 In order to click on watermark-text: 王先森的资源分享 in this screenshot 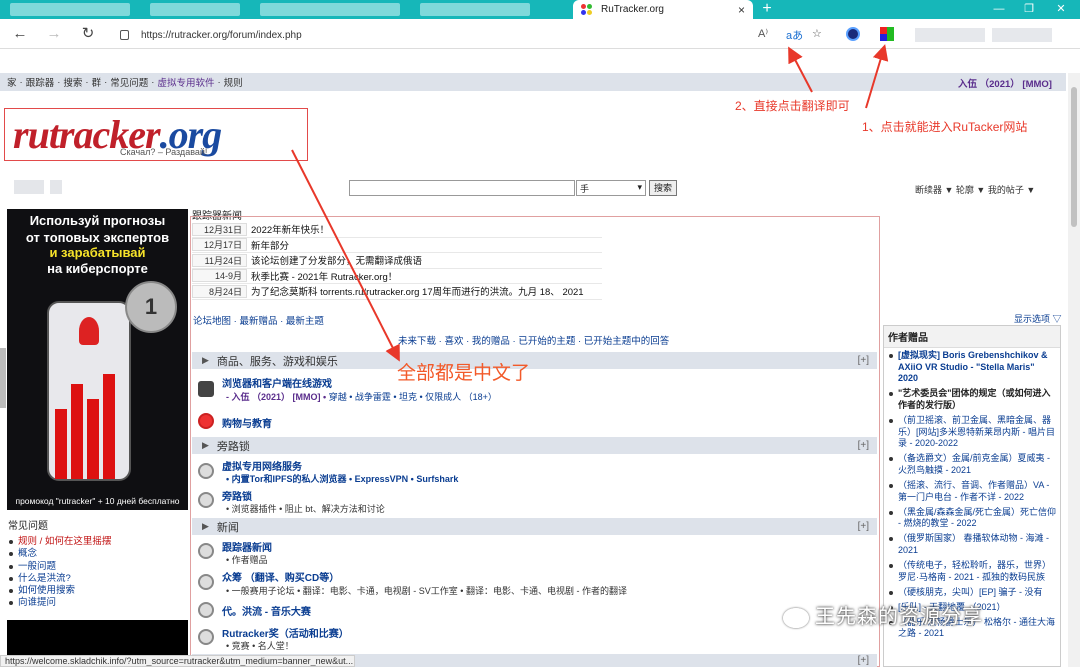, I will do `click(899, 617)`.